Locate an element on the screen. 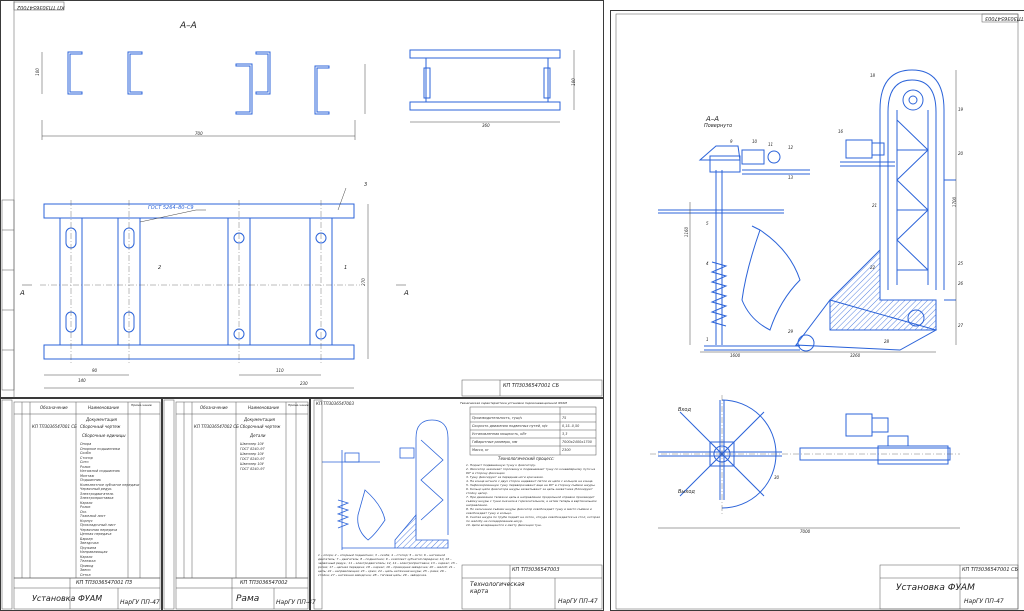  spec-item: Комплектное зубчатое передачи is located at coordinates (110, 484).